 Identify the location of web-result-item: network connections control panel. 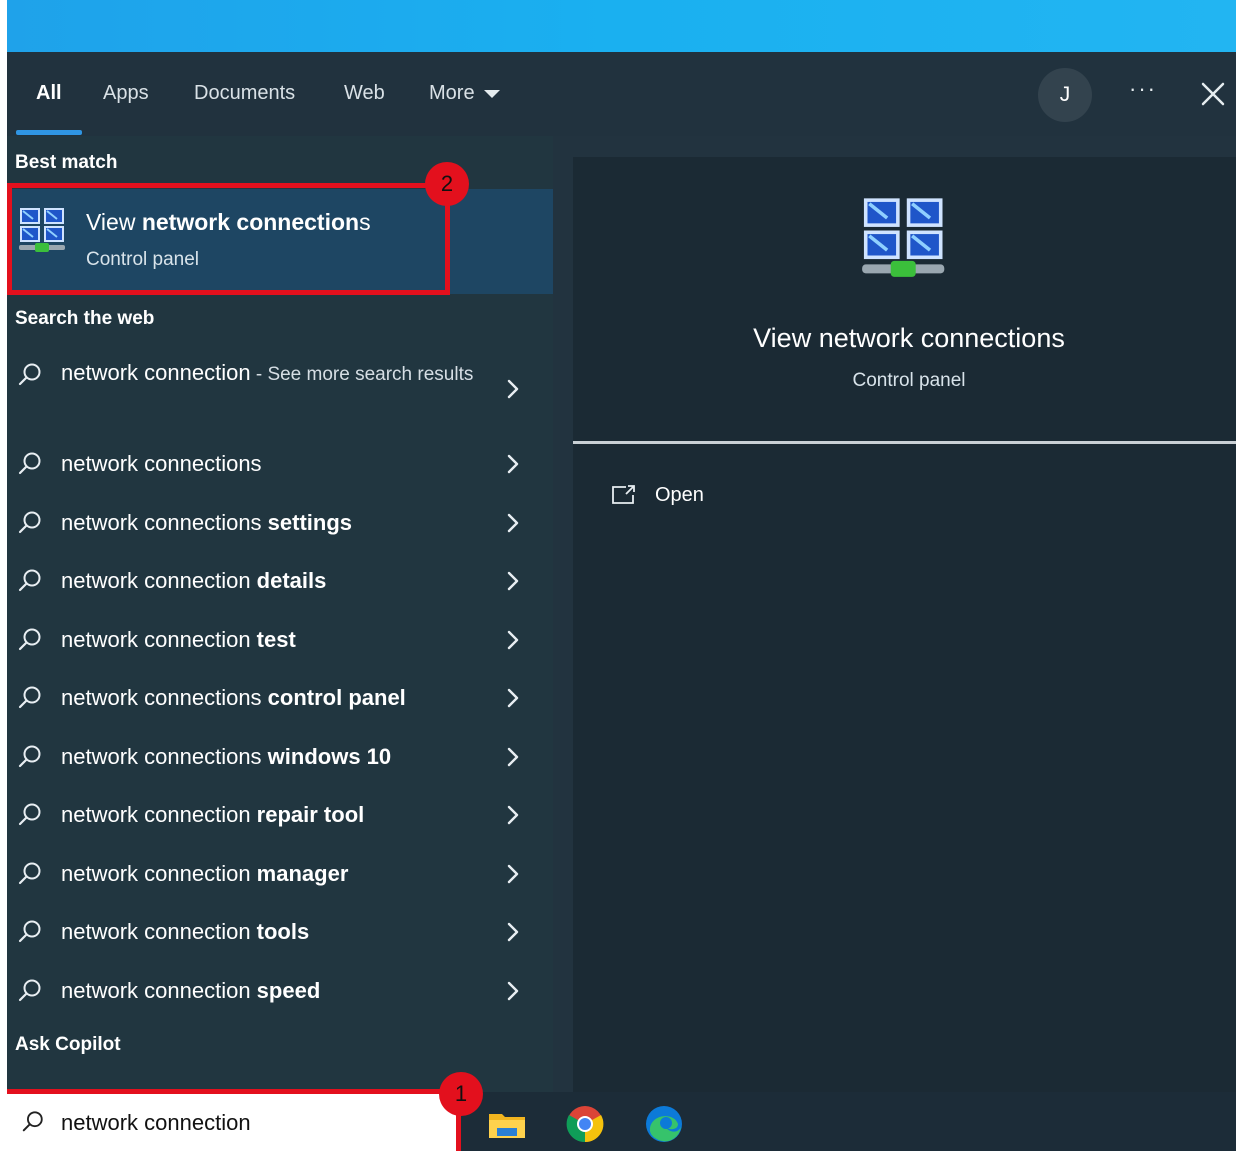
(280, 699).